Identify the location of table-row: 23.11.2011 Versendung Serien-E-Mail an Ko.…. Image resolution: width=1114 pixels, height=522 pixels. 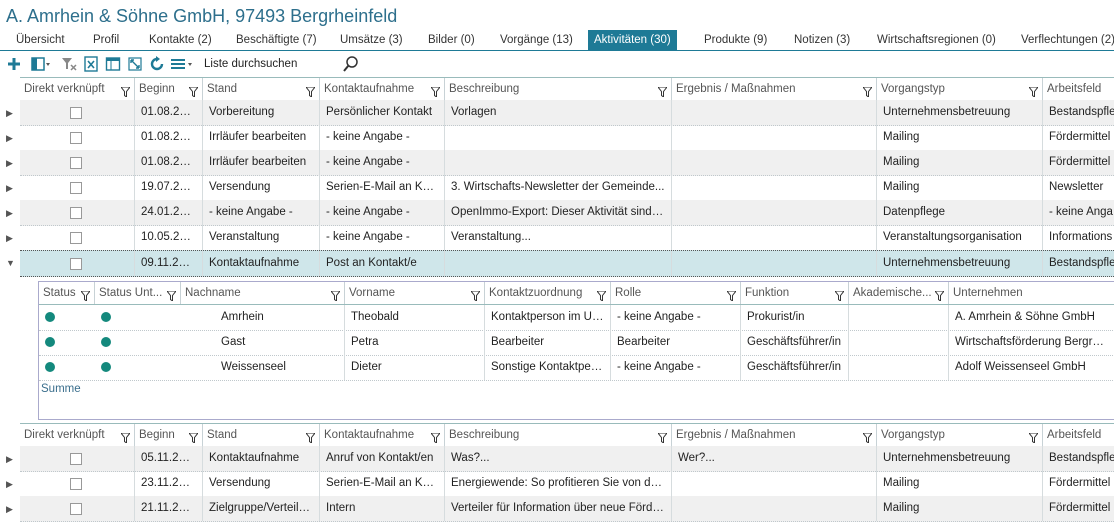
(567, 484).